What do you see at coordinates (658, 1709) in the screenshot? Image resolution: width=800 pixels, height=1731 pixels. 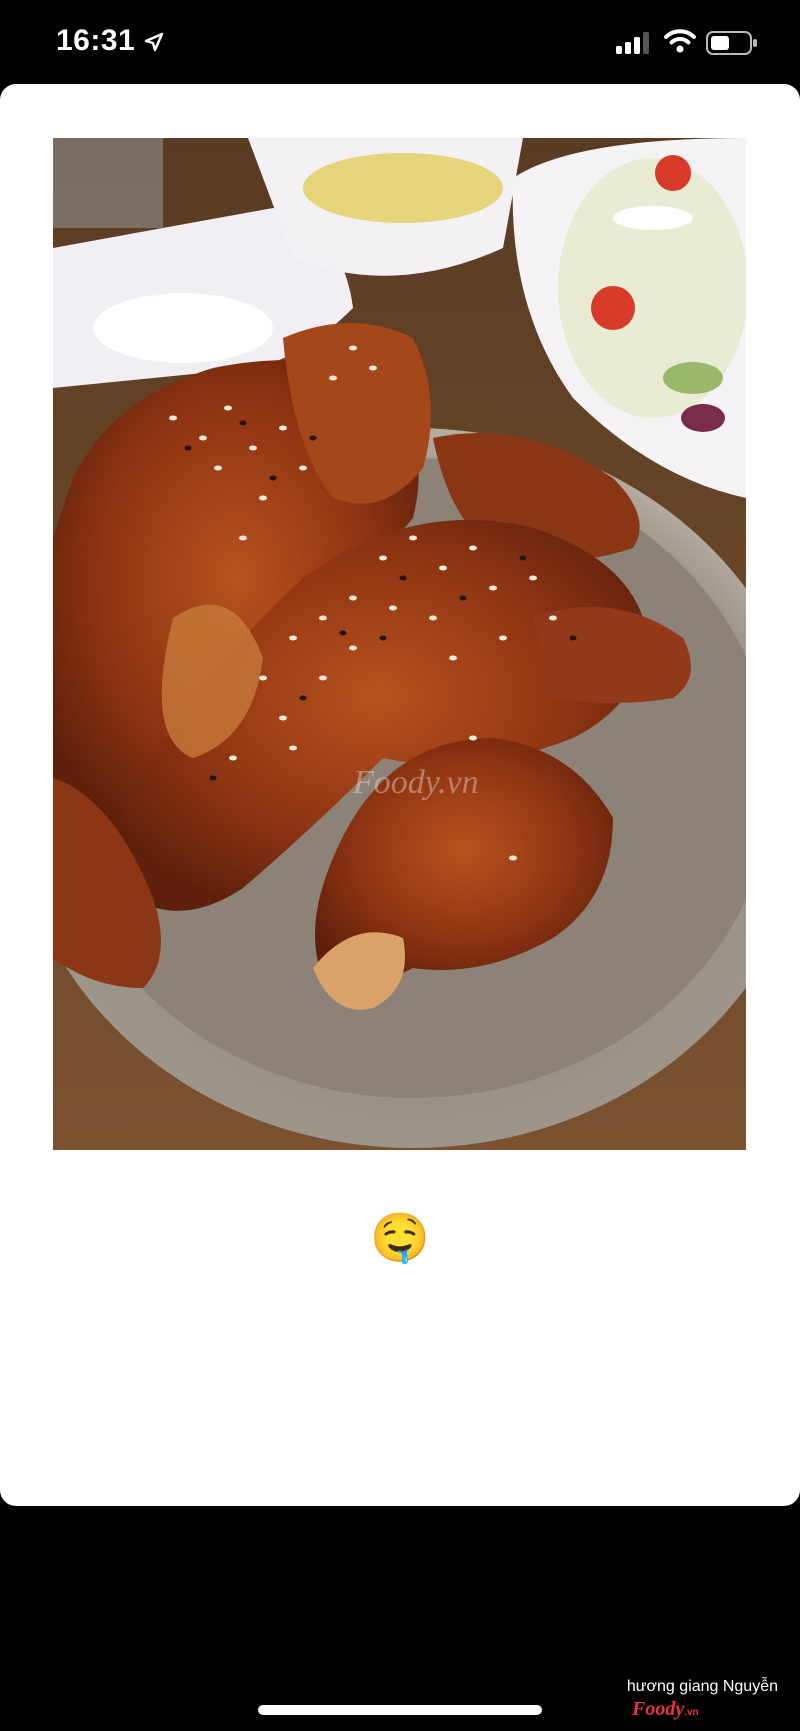 I see `brand-name: Foody` at bounding box center [658, 1709].